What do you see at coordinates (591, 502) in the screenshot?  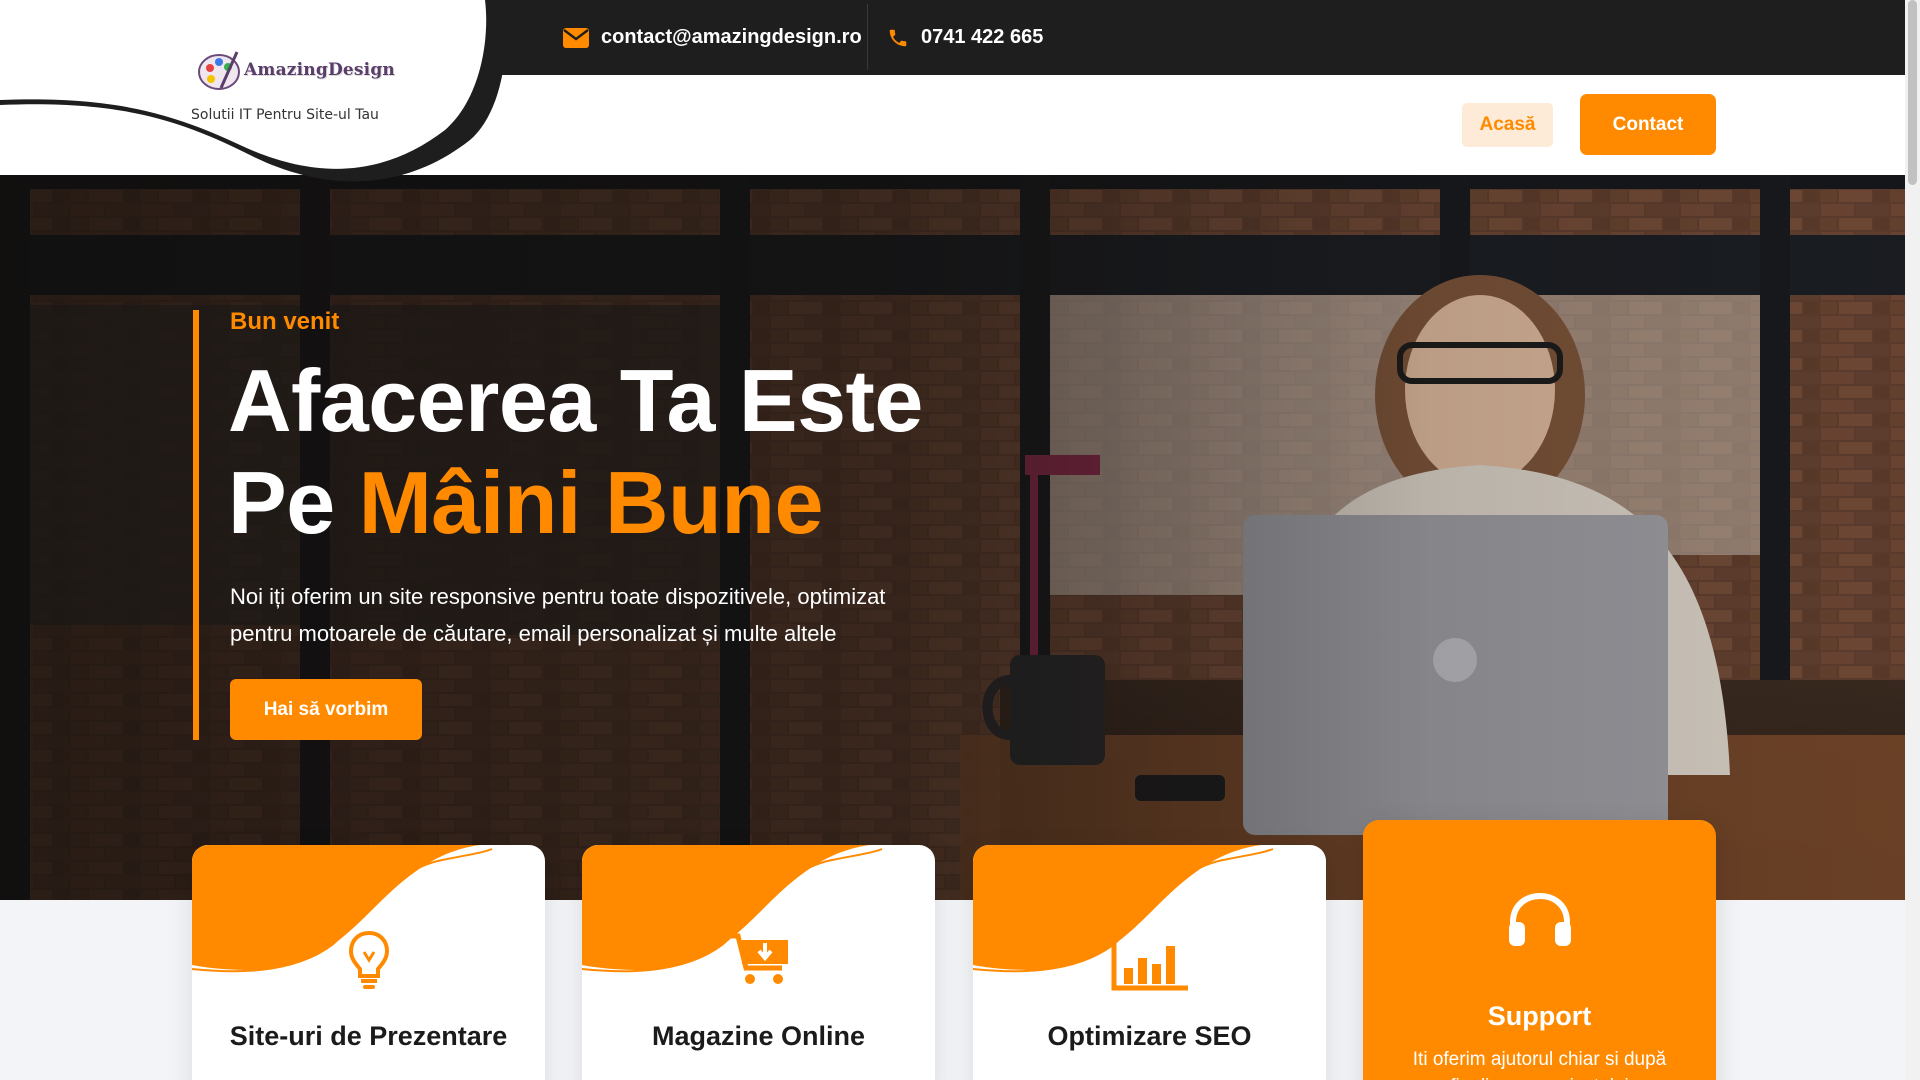 I see `hero-title-highlight: Mâini Bune` at bounding box center [591, 502].